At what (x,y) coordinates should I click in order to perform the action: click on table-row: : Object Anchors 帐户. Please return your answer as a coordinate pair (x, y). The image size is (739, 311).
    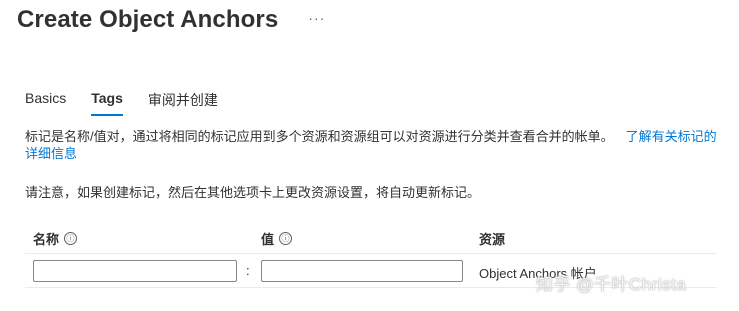
    Looking at the image, I should click on (371, 272).